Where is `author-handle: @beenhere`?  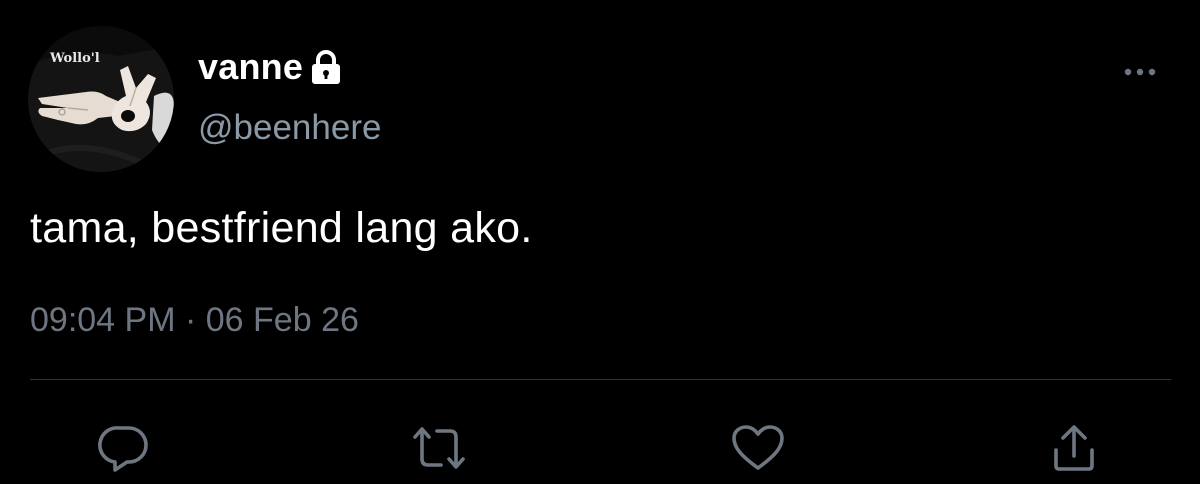
author-handle: @beenhere is located at coordinates (289, 127).